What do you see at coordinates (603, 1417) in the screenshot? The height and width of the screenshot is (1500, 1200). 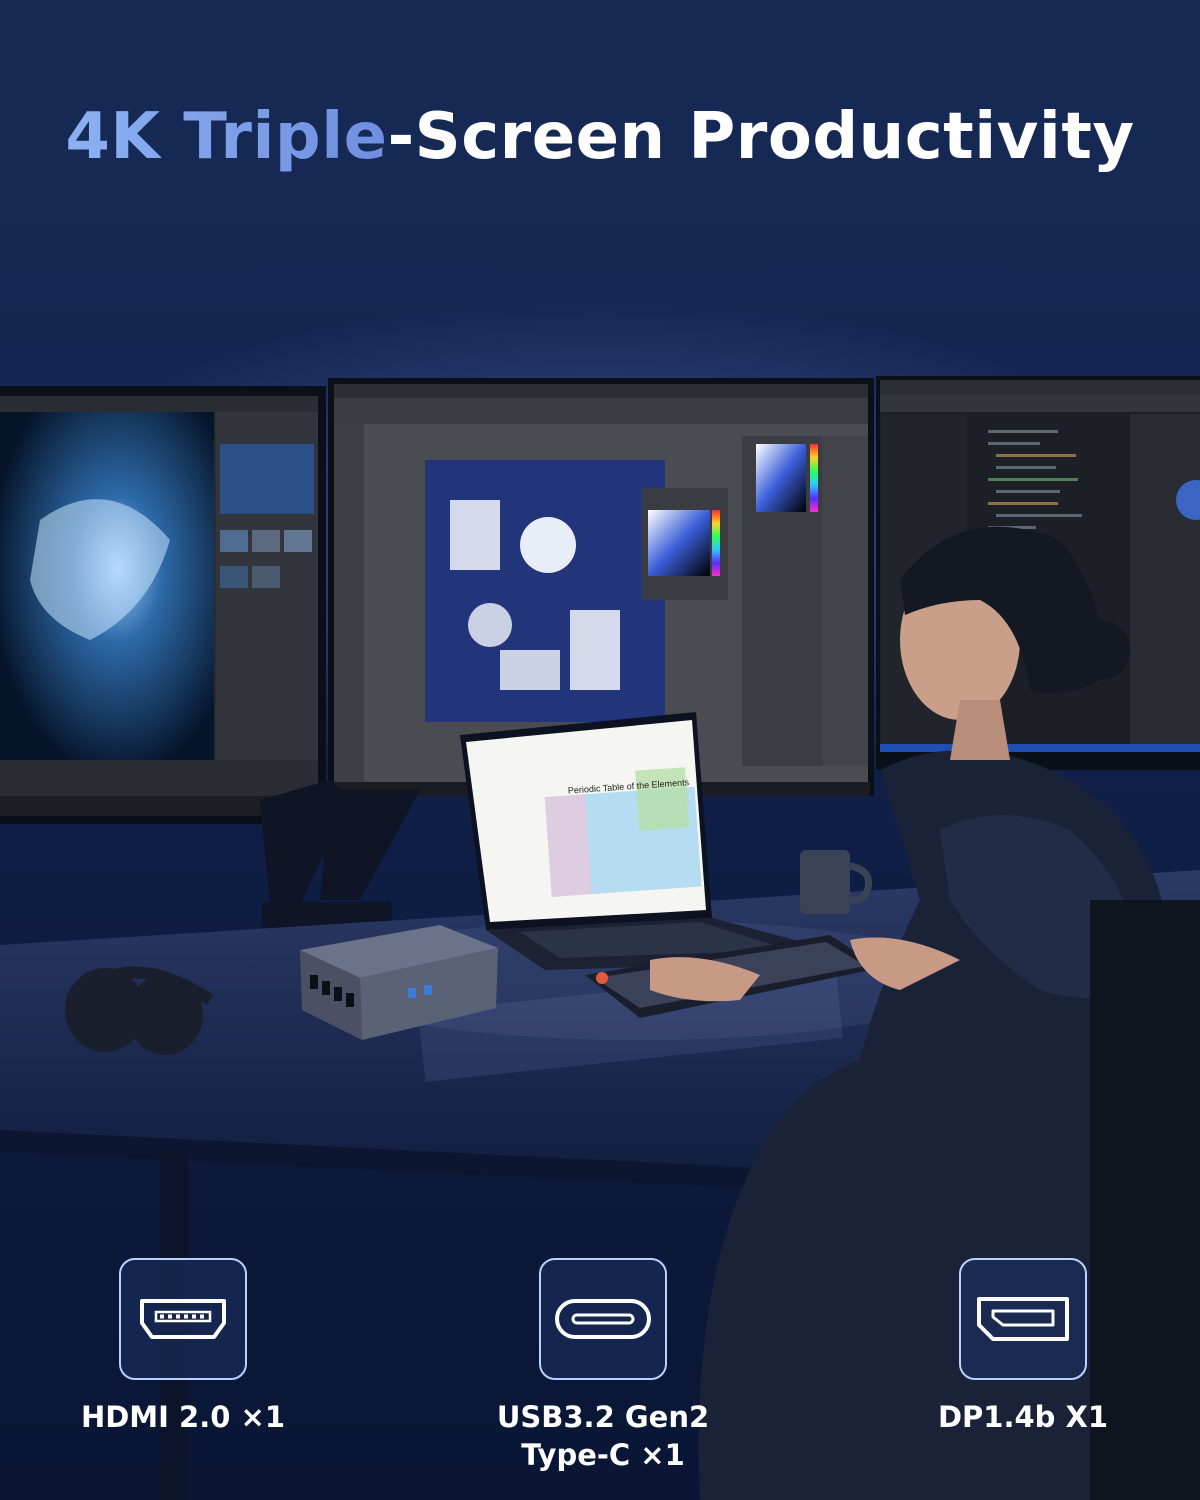 I see `port-label-usb-c-line1: USB3.2 Gen2` at bounding box center [603, 1417].